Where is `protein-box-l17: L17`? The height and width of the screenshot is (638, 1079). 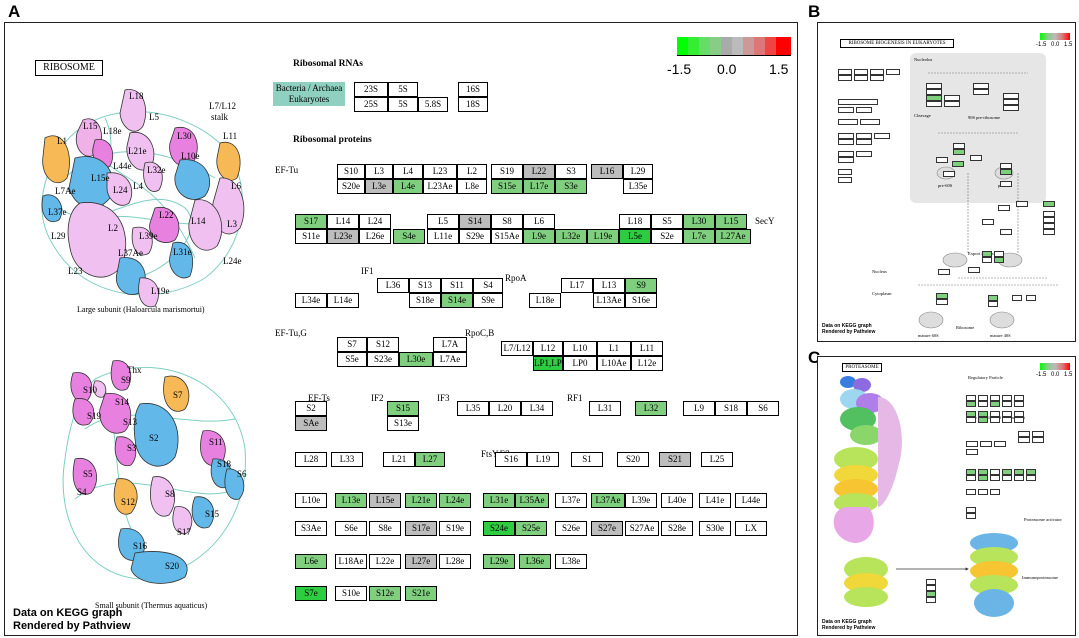
protein-box-l17: L17 is located at coordinates (577, 285).